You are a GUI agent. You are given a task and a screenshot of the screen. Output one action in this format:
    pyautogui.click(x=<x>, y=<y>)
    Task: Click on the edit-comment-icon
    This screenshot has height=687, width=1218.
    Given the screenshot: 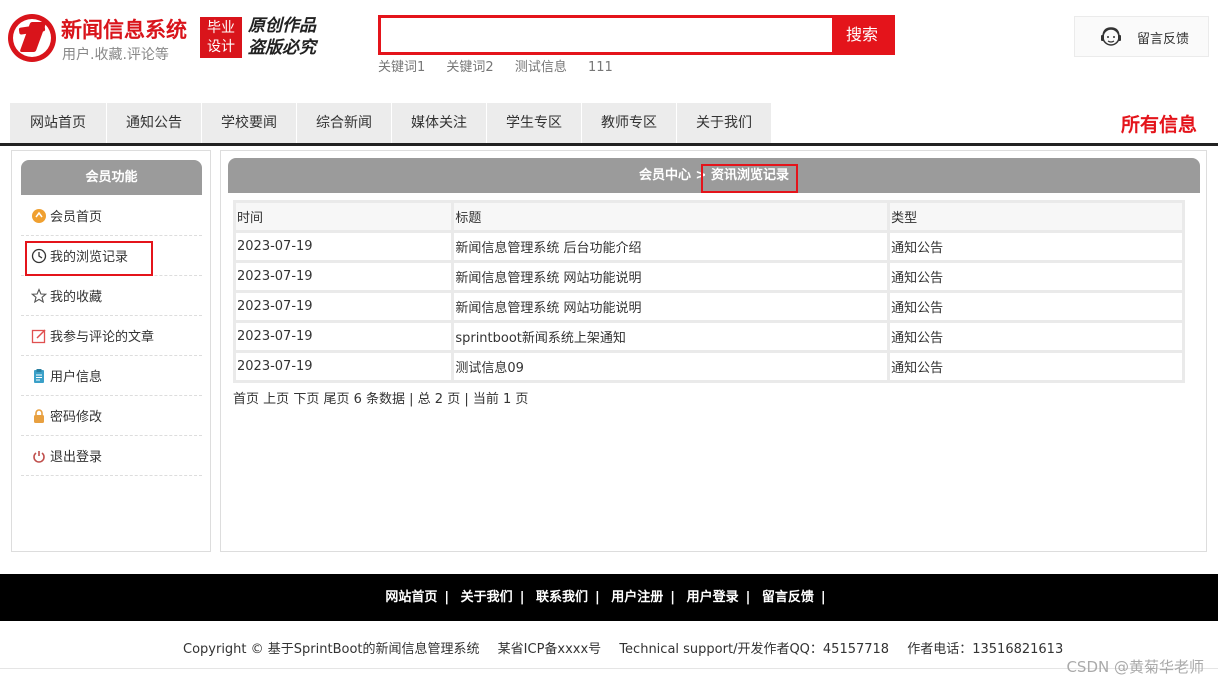 What is the action you would take?
    pyautogui.click(x=39, y=336)
    